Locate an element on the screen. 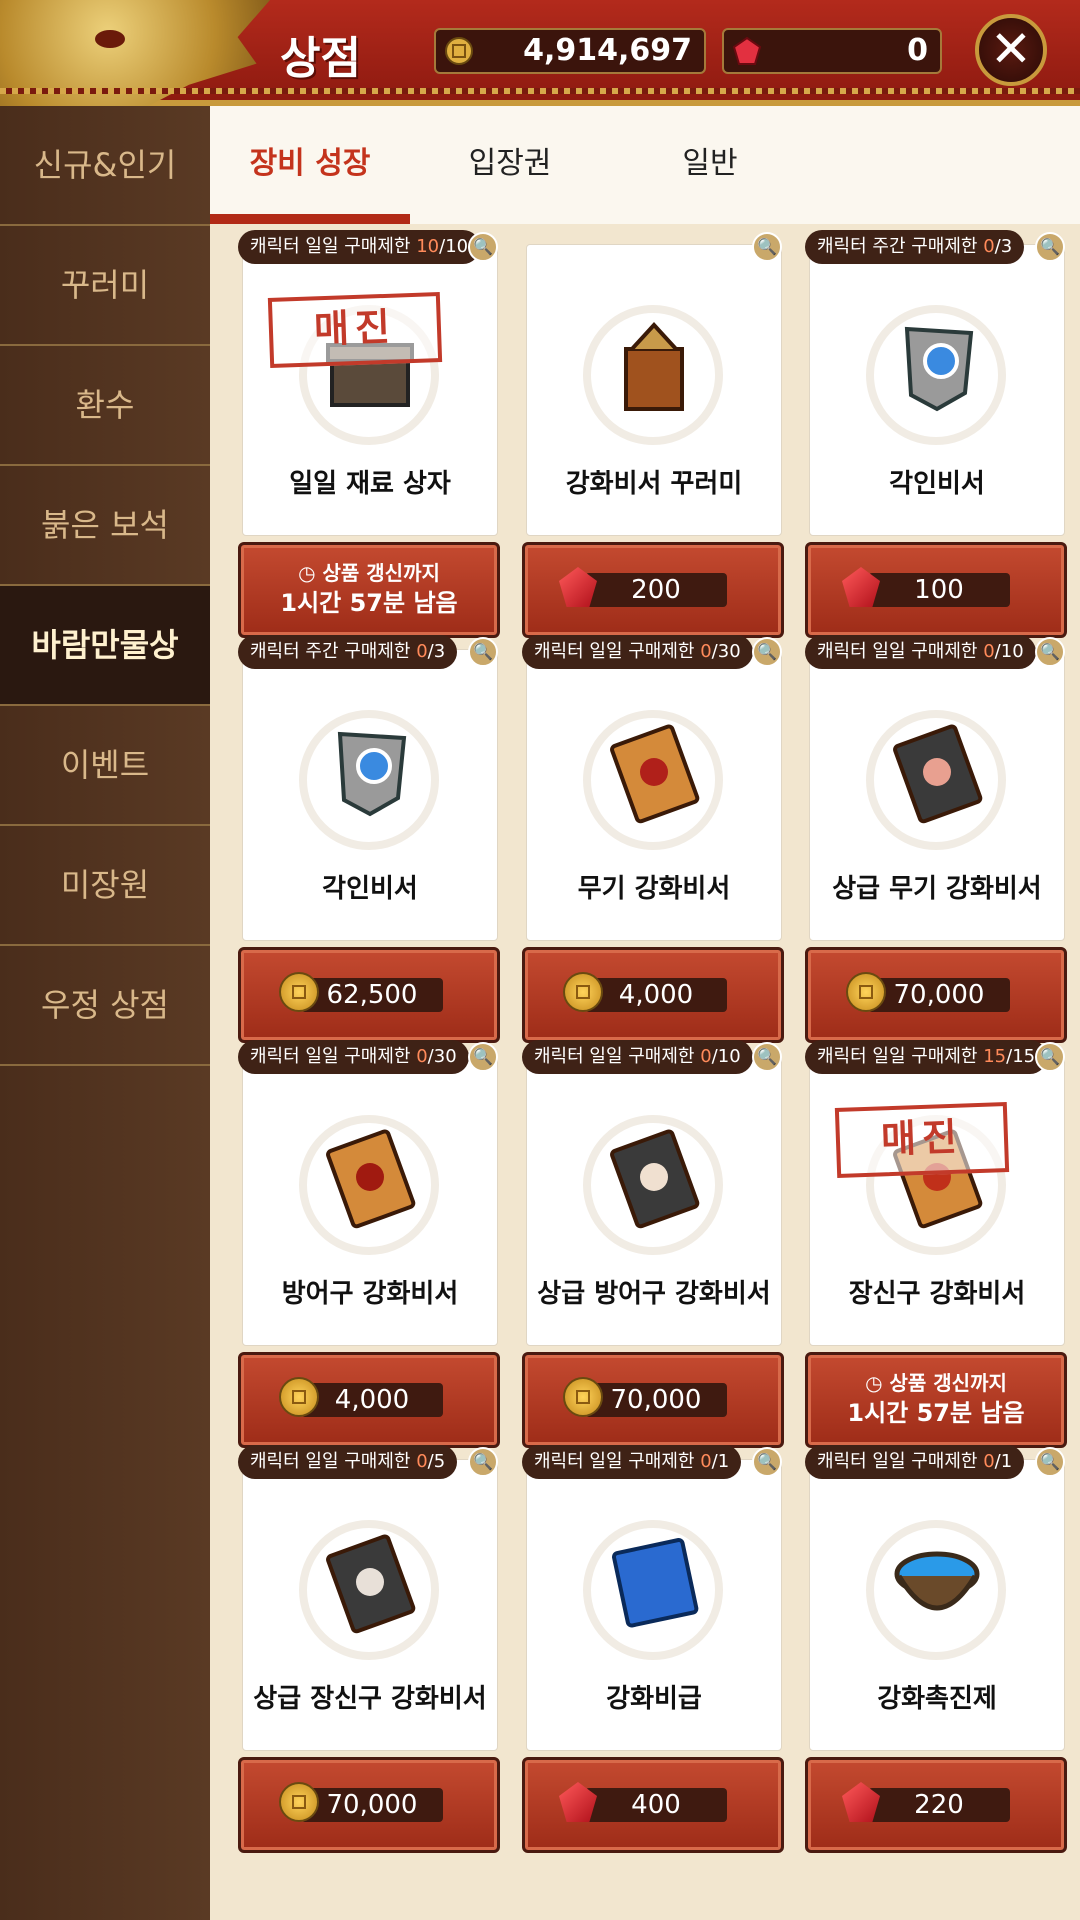 This screenshot has width=1080, height=1920. product-name: 강화비서 꾸러미 is located at coordinates (654, 484).